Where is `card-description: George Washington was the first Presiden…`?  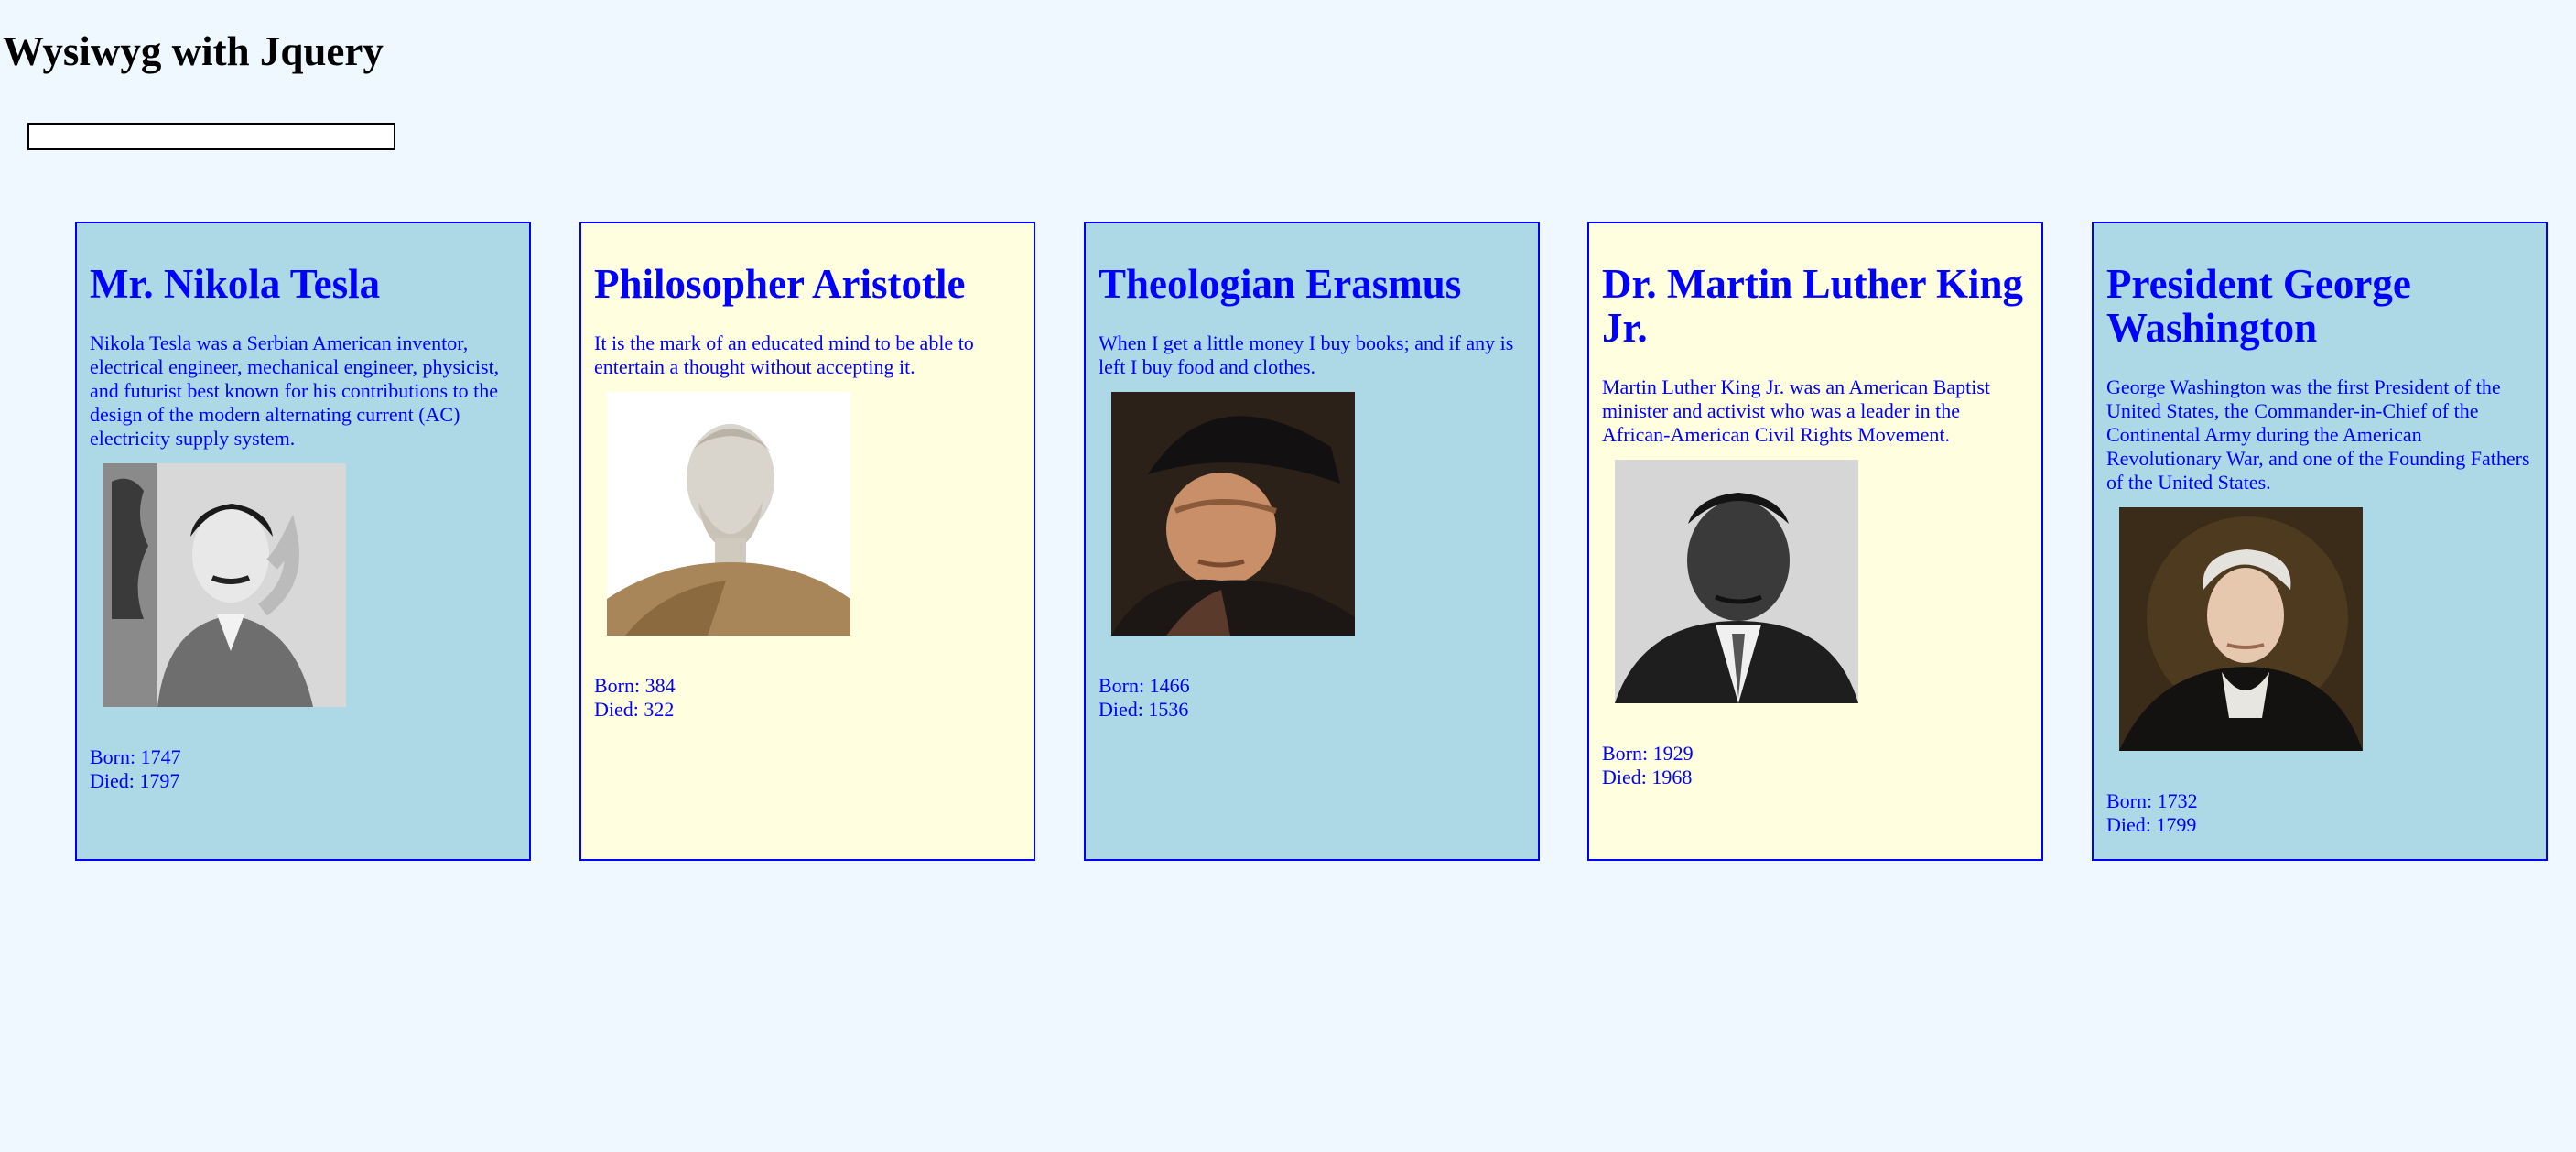 card-description: George Washington was the first Presiden… is located at coordinates (2318, 434).